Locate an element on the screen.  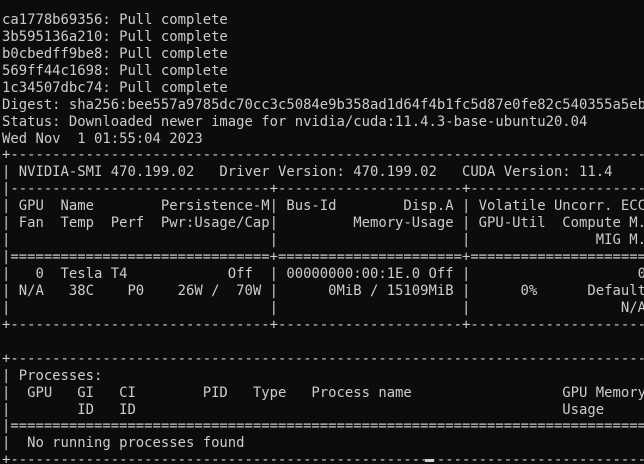
terminal-line: 1c34507dbc74: Pull complete is located at coordinates (115, 87).